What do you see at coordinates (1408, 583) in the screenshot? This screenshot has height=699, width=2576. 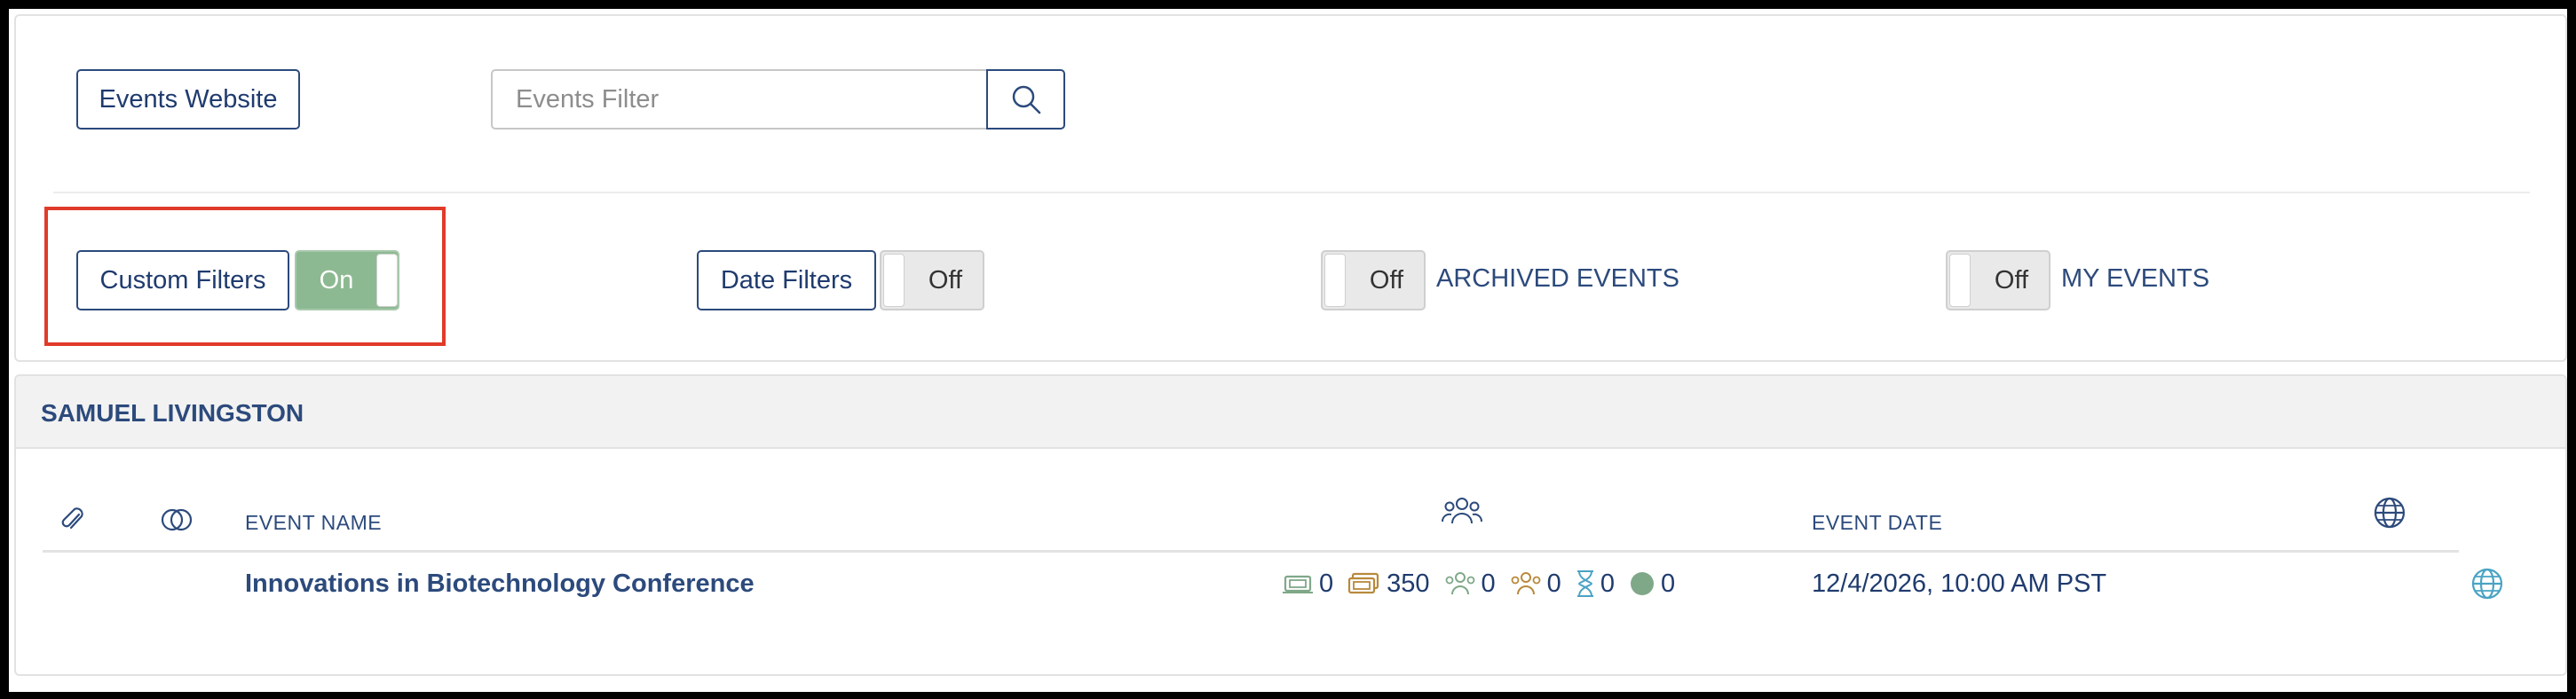 I see `stat-value: 350` at bounding box center [1408, 583].